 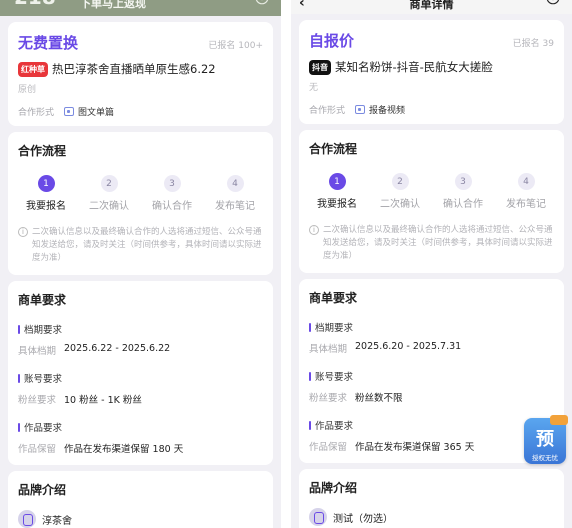 What do you see at coordinates (314, 88) in the screenshot?
I see `order-subtitle: 无` at bounding box center [314, 88].